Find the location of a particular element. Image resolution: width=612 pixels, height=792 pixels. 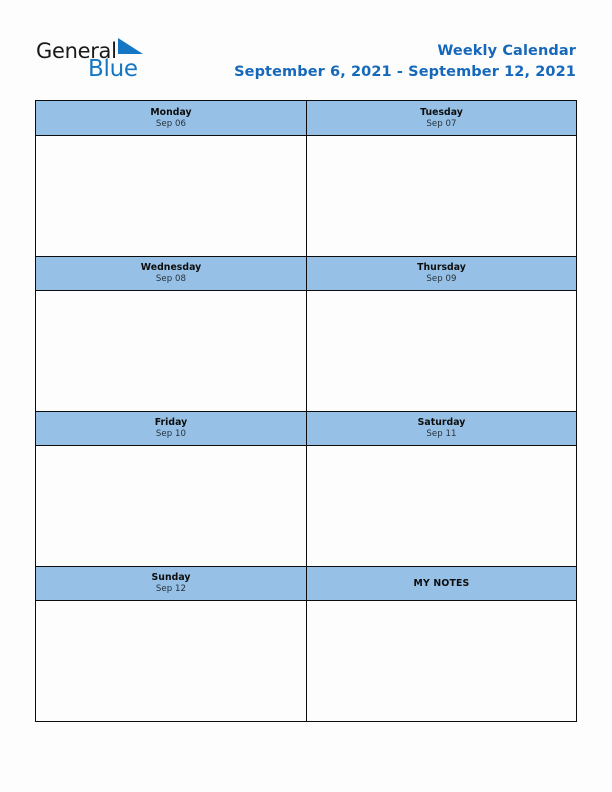

notes-cell is located at coordinates (441, 661).